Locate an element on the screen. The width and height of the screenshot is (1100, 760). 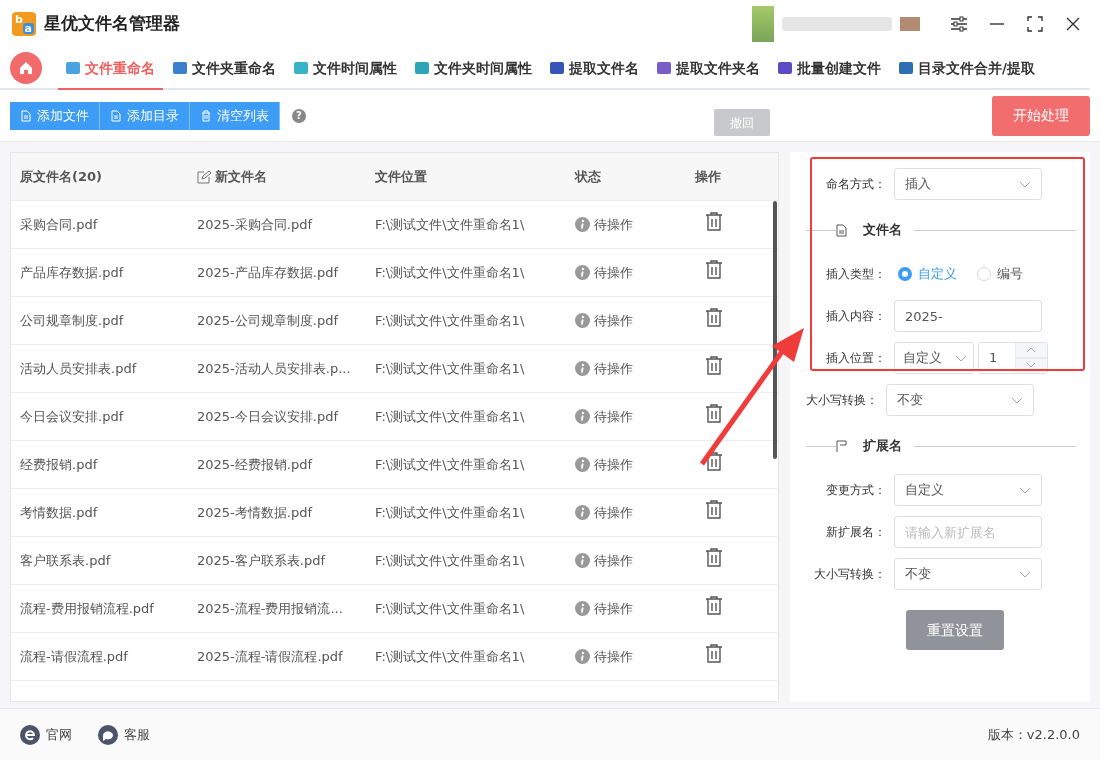
tab: 目录文件合并/提取 is located at coordinates (967, 69).